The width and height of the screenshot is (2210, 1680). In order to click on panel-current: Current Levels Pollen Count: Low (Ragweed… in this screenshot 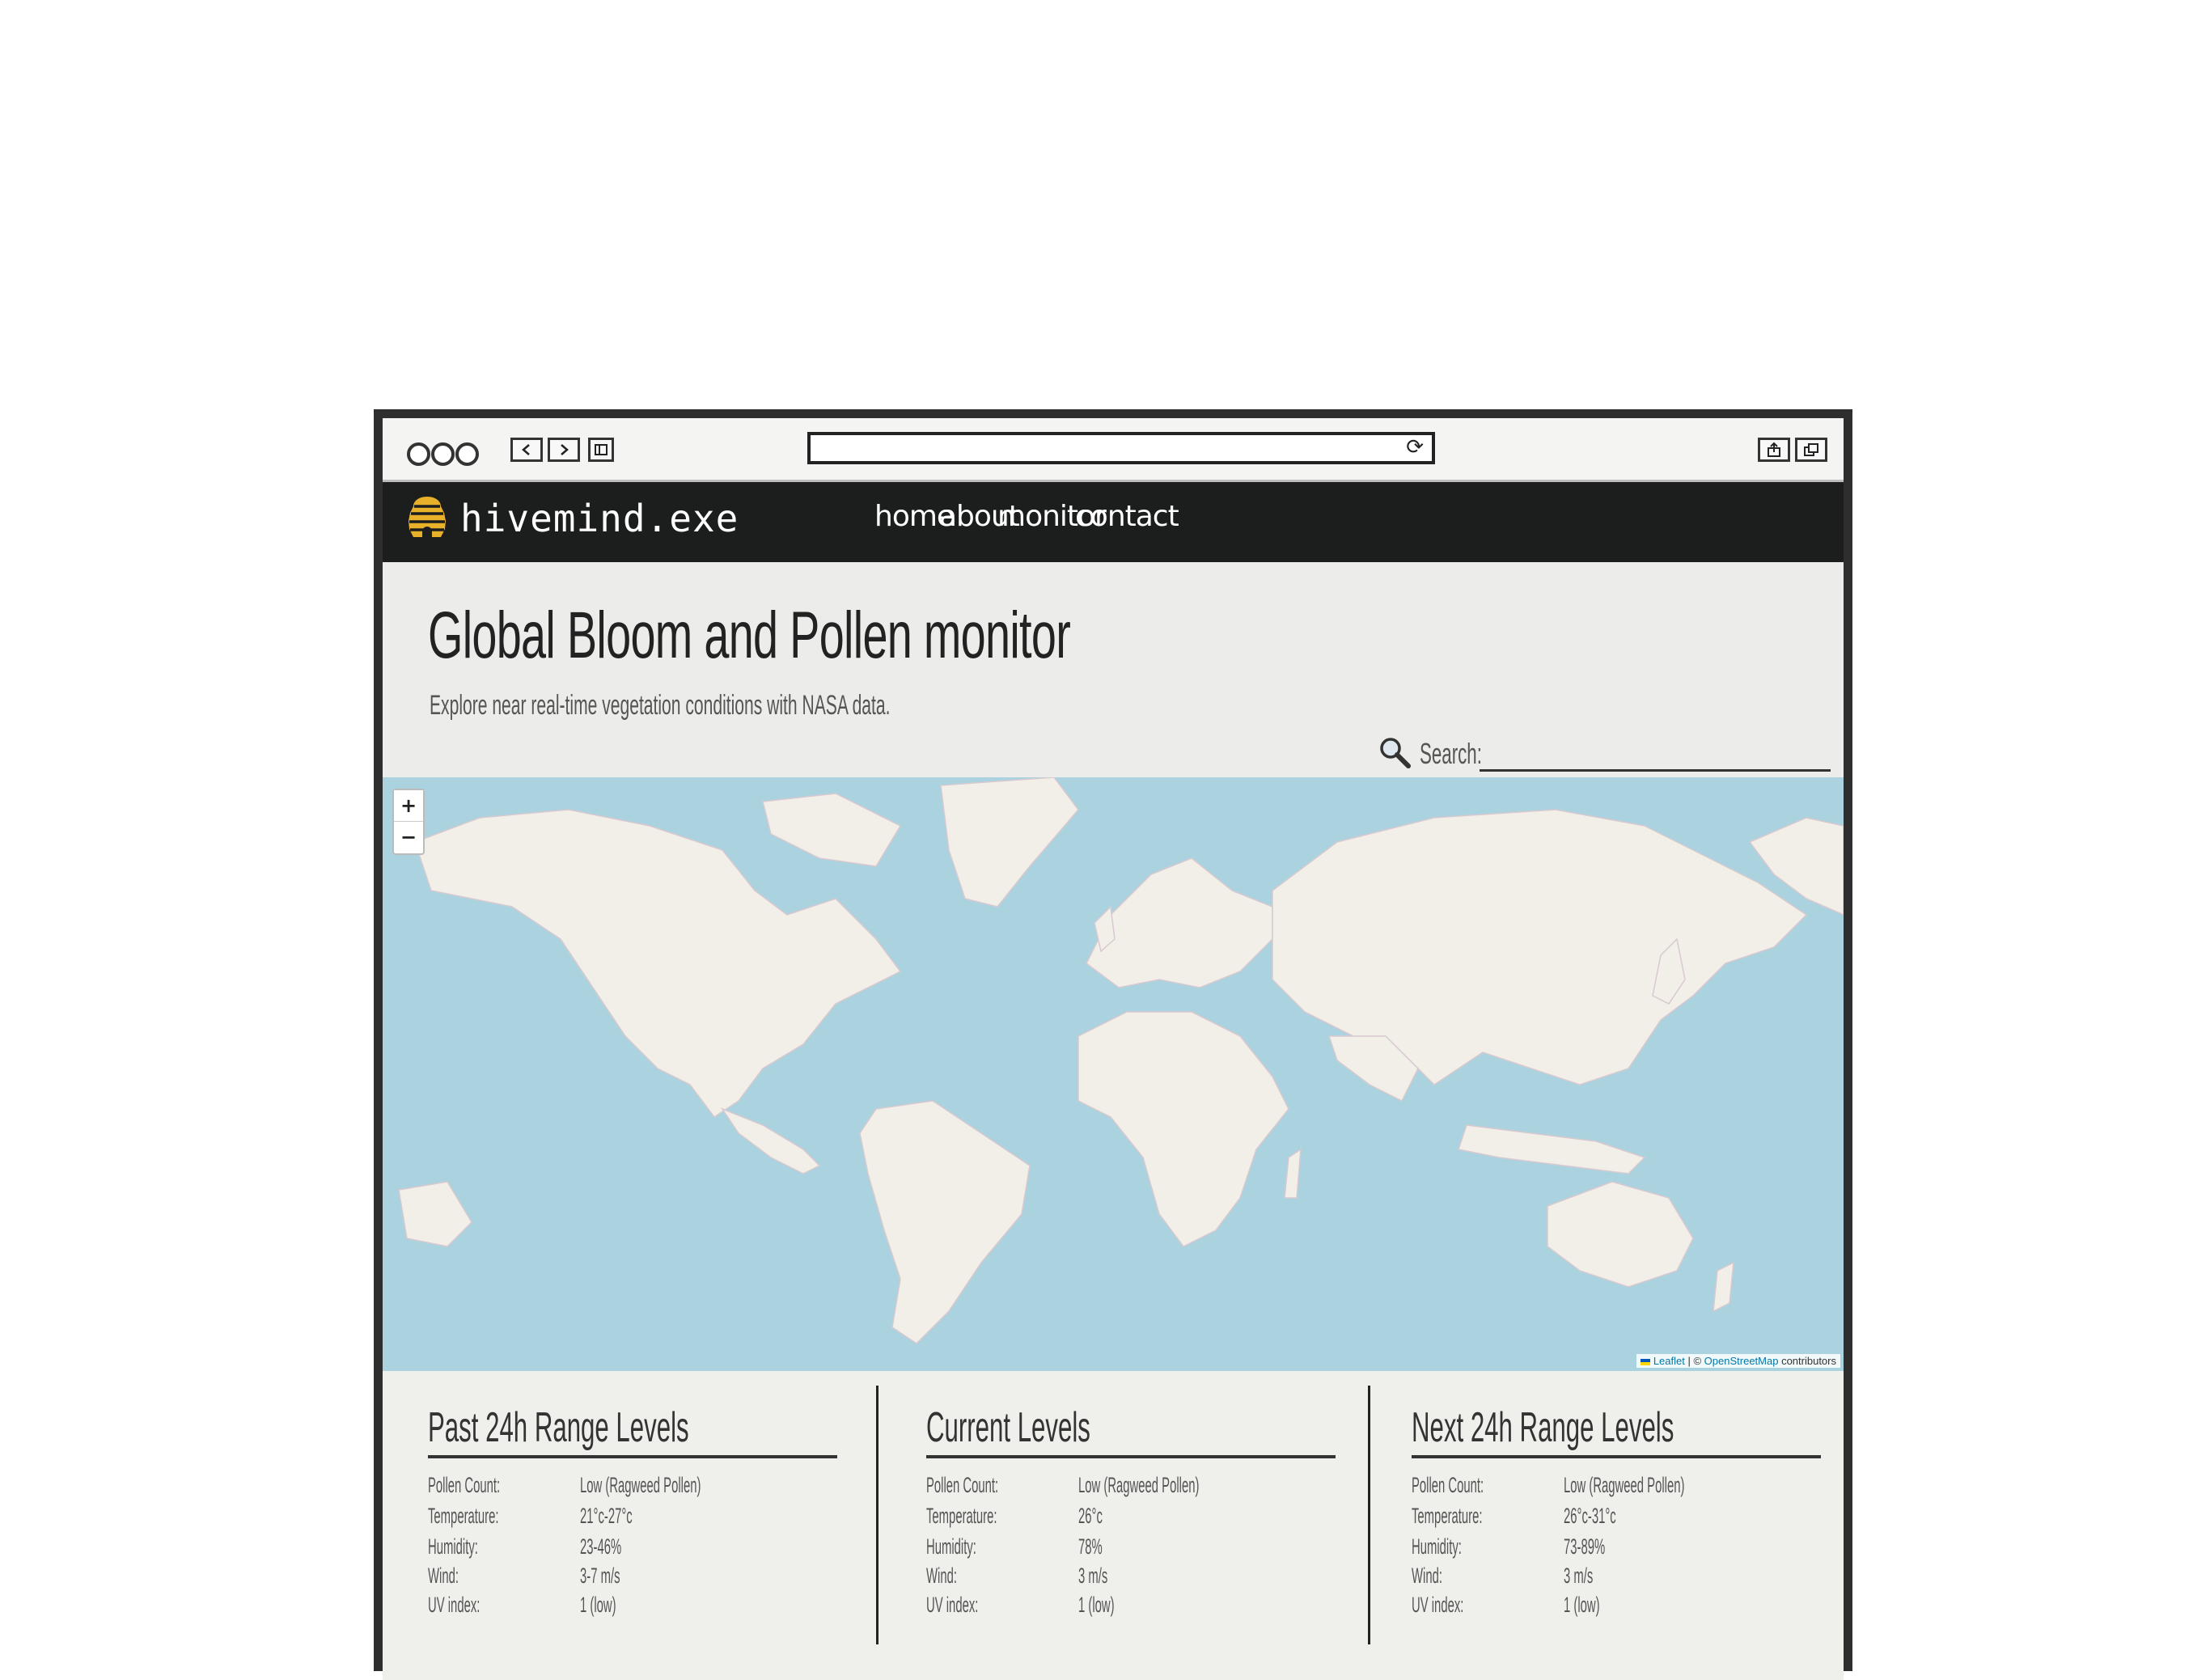, I will do `click(1152, 1525)`.